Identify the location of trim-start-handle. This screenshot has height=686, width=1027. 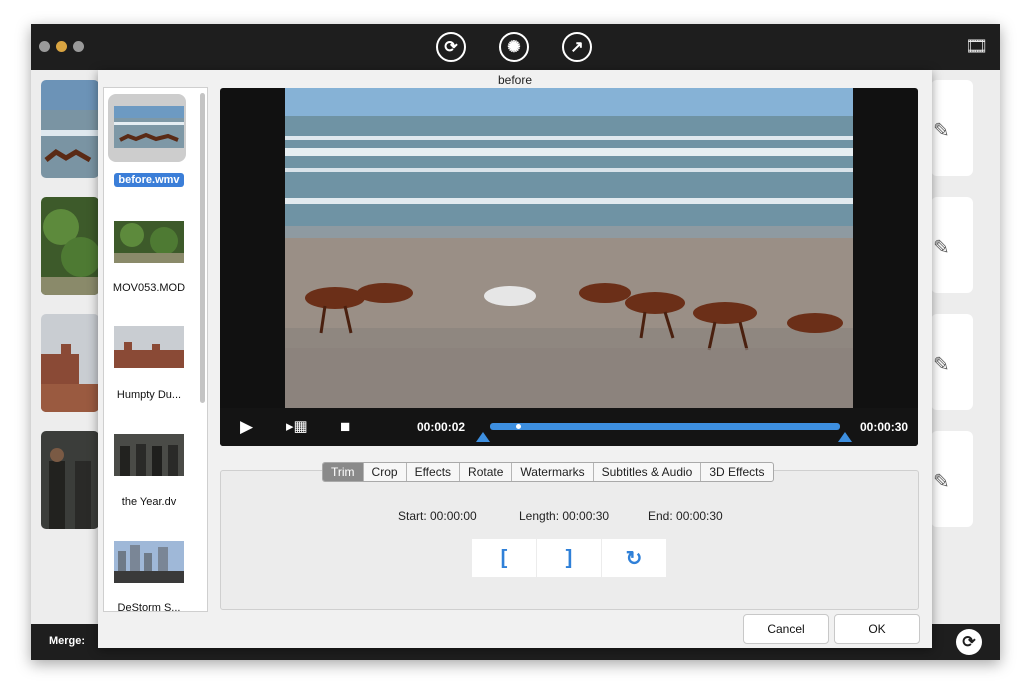
(483, 437).